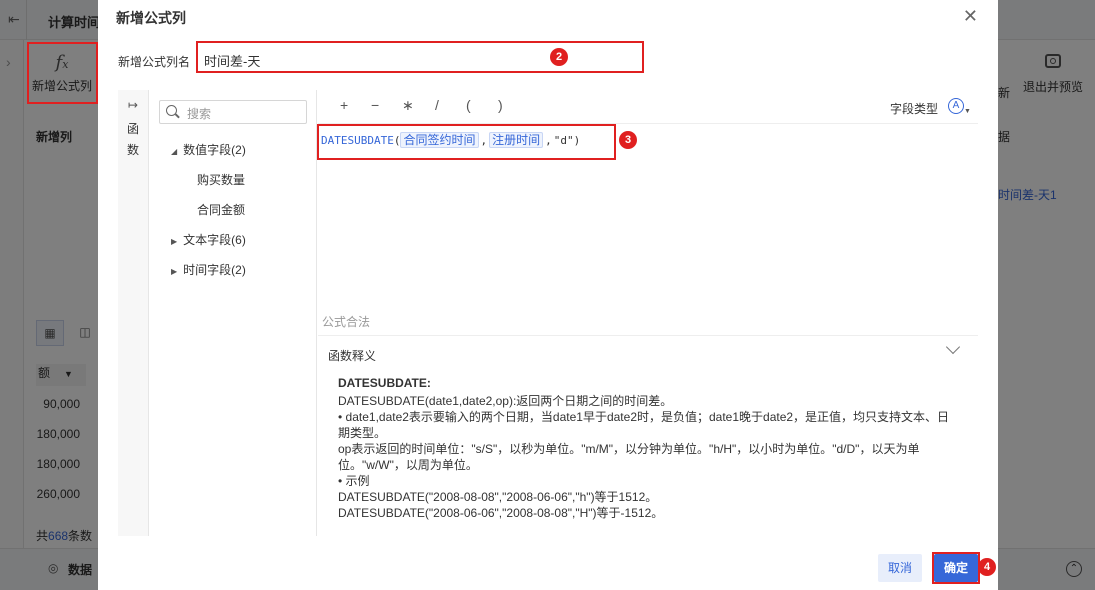 The width and height of the screenshot is (1095, 590). Describe the element at coordinates (208, 239) in the screenshot. I see `tree-group-text: ▶ 文本字段(6)` at that location.